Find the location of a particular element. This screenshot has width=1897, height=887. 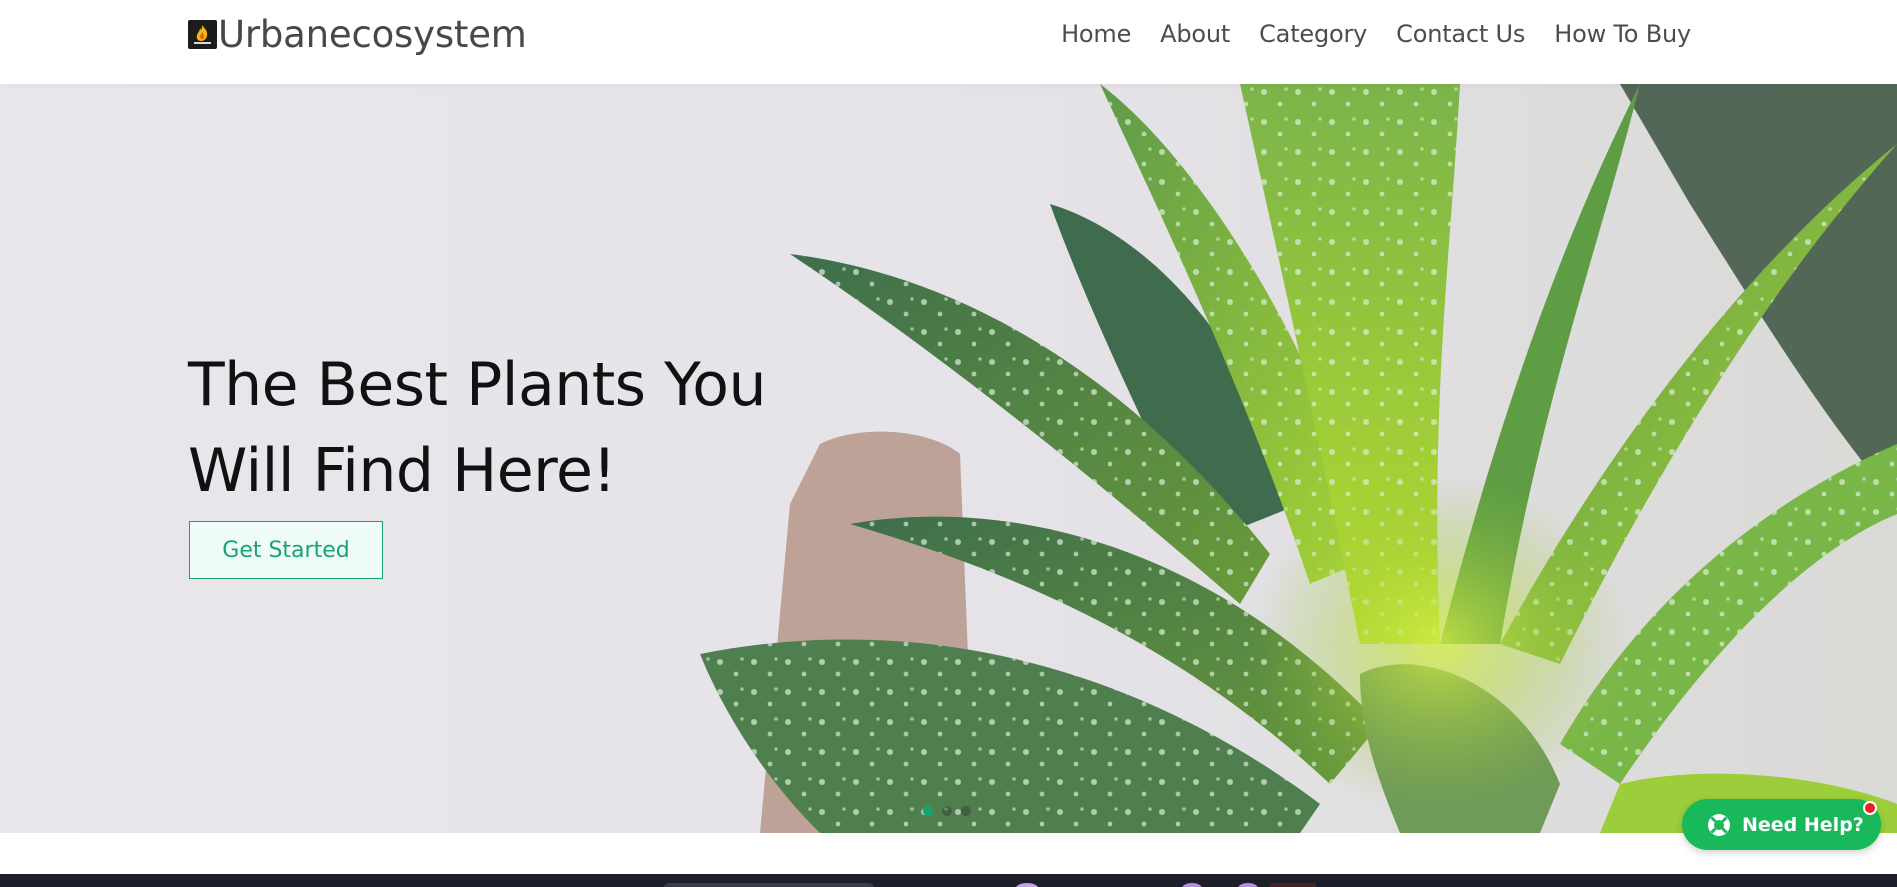

brand-link: Urbanecosystem is located at coordinates (357, 34).